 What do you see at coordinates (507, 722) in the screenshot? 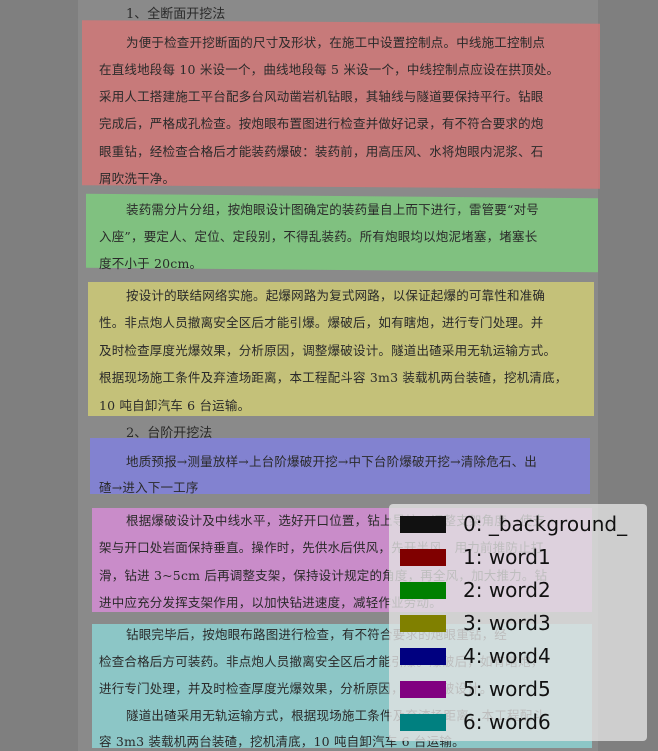
I see `legend-label: 6: word6` at bounding box center [507, 722].